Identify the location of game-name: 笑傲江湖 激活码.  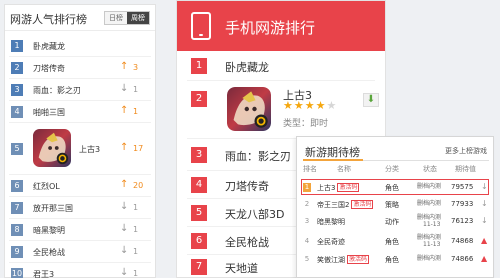
(343, 260).